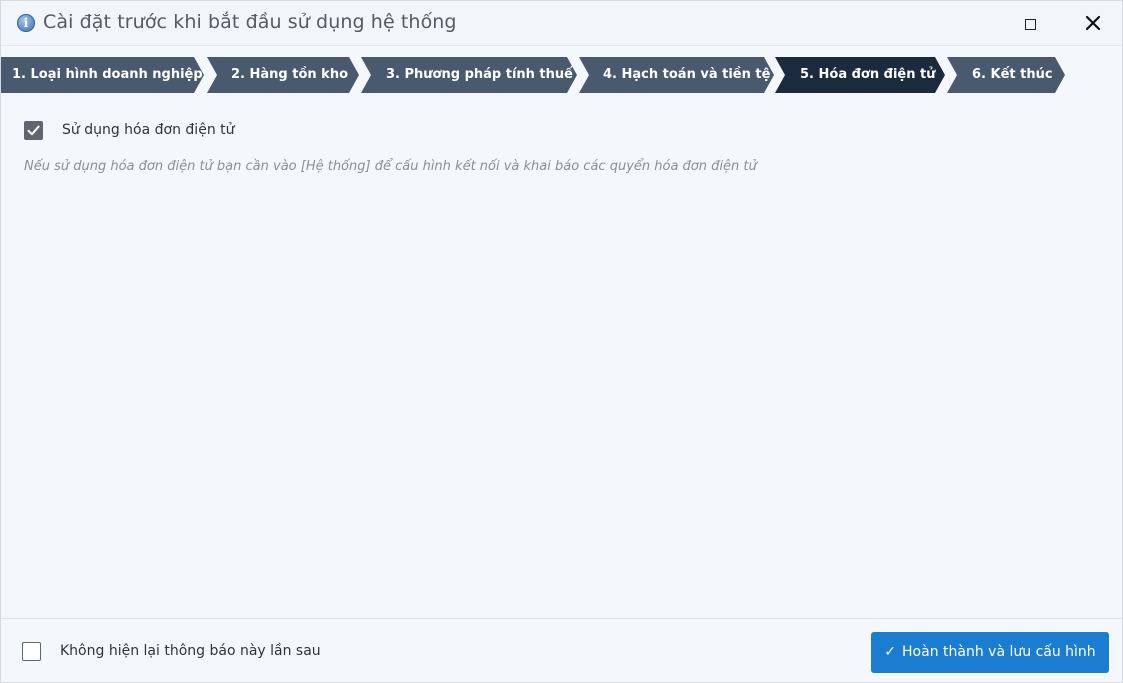  What do you see at coordinates (26, 23) in the screenshot?
I see `info-icon: i` at bounding box center [26, 23].